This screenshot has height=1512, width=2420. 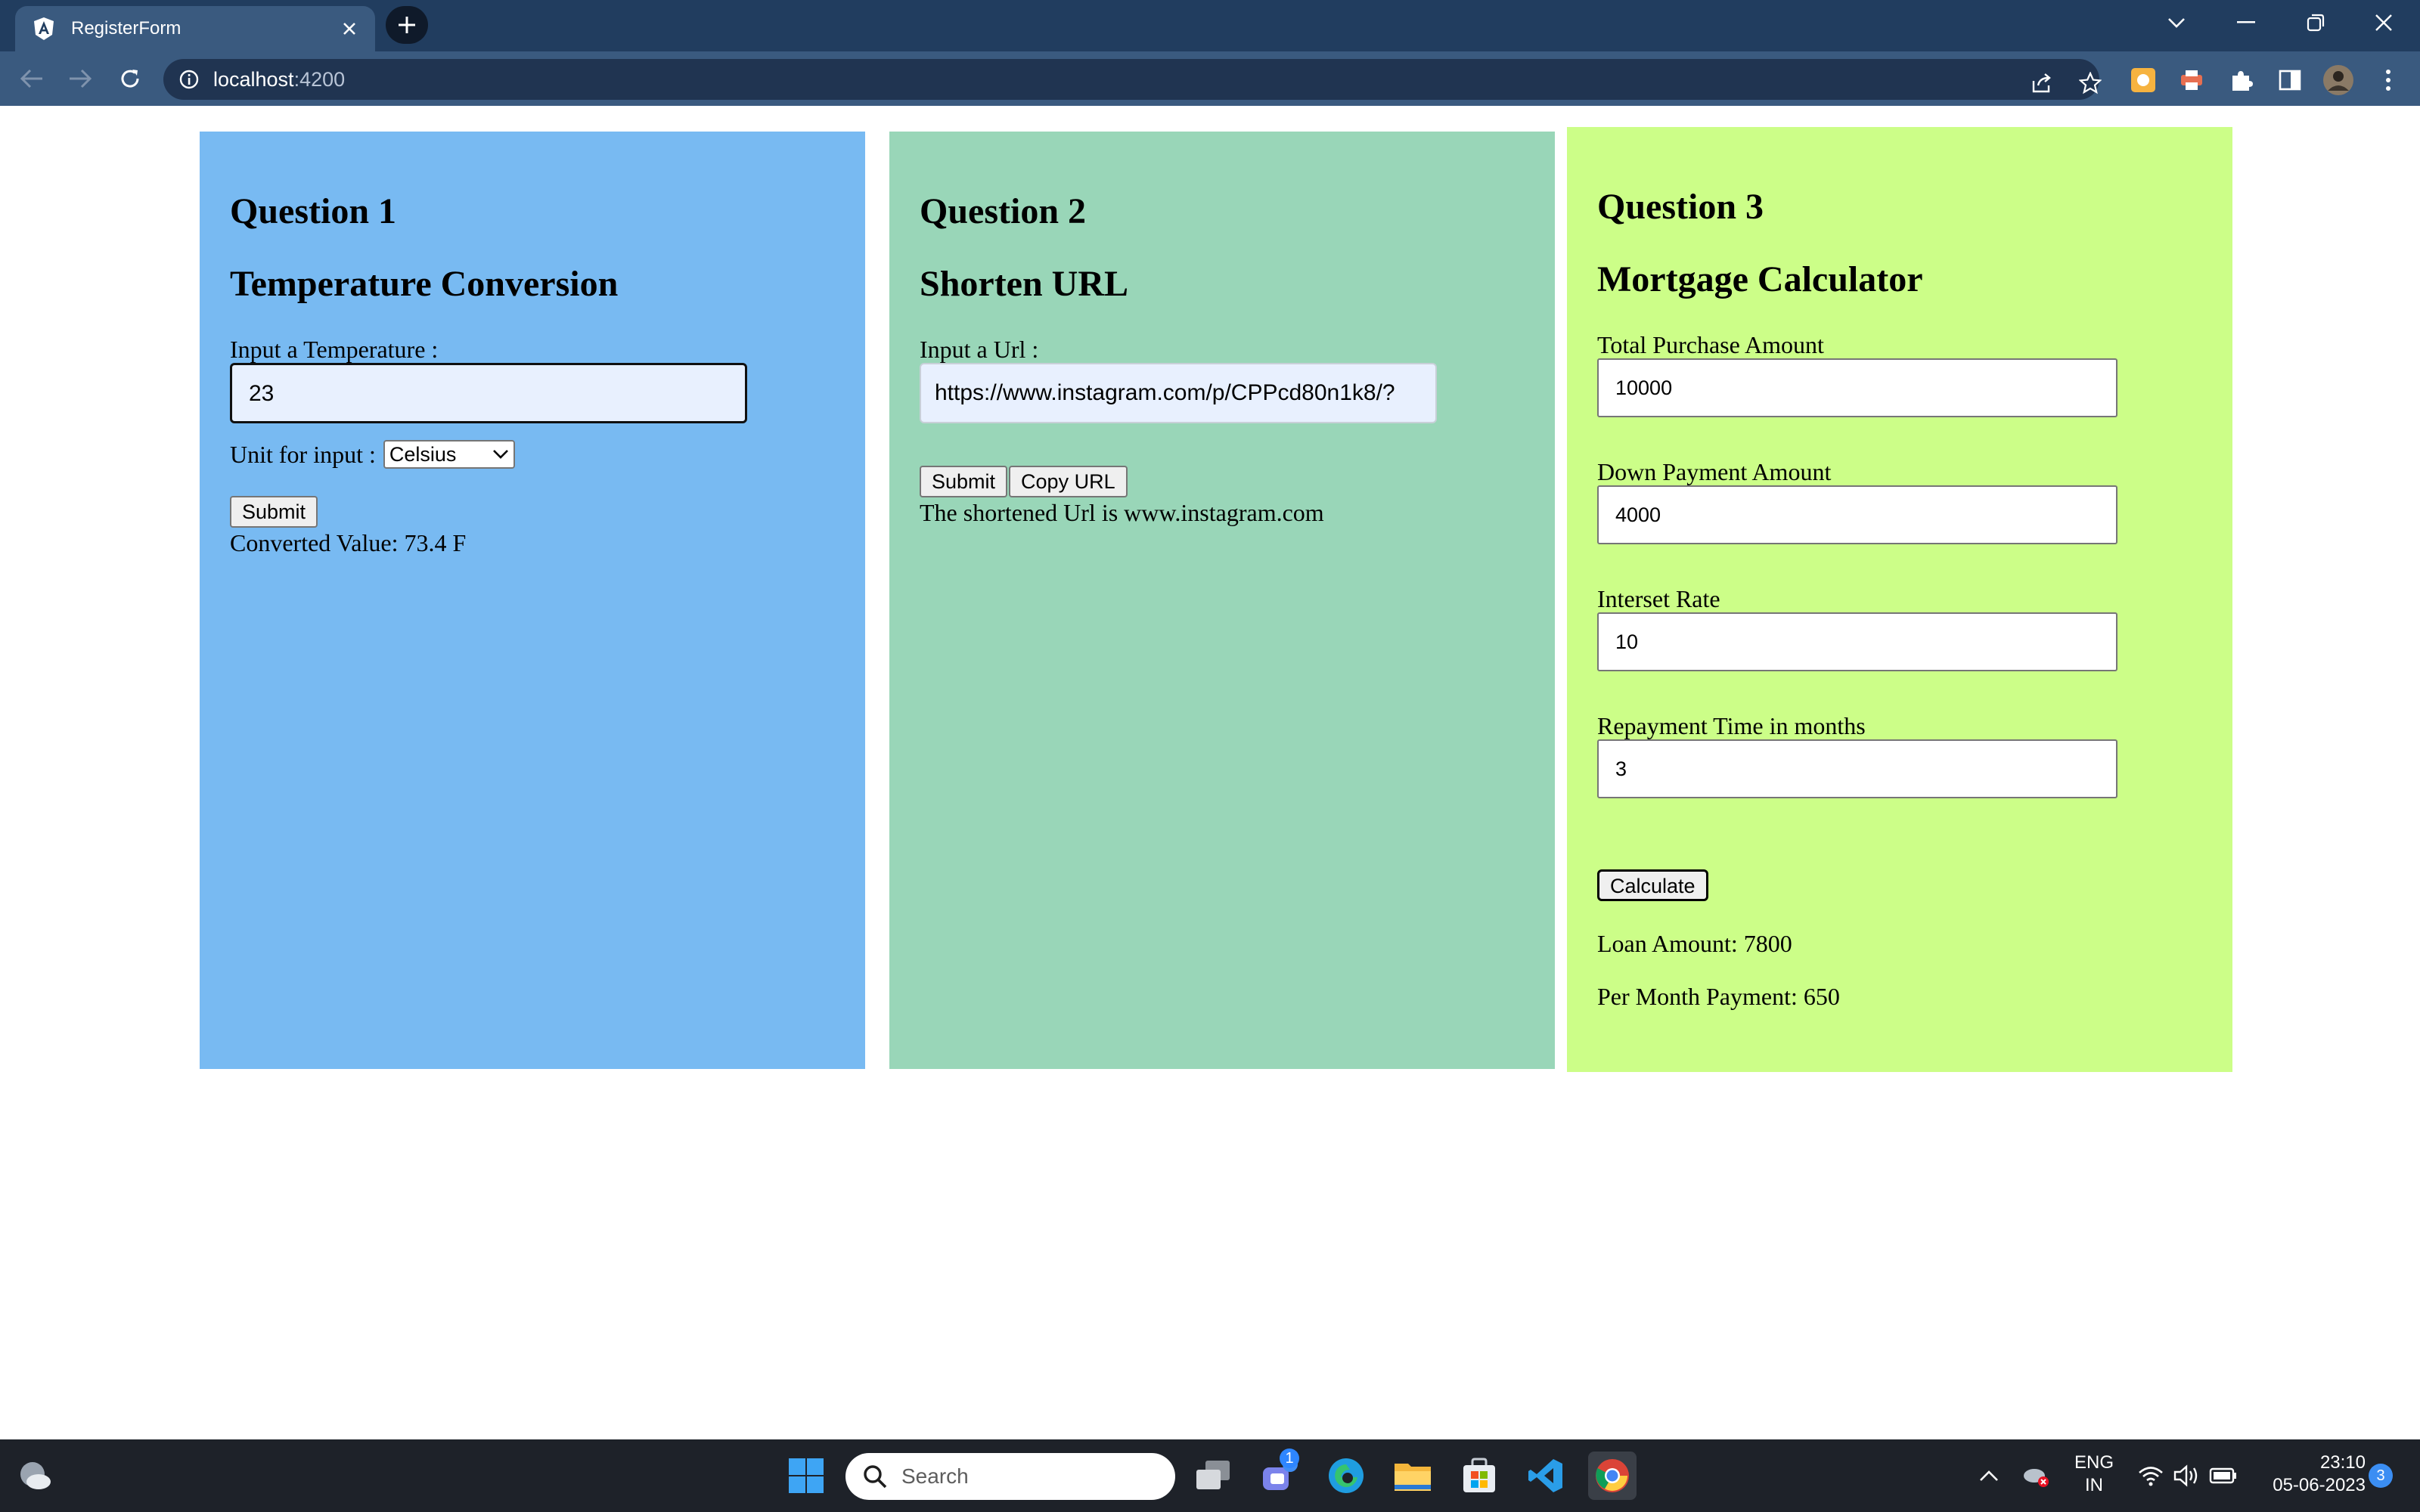 What do you see at coordinates (1718, 996) in the screenshot?
I see `per-month-payment-text: Per Month Payment: 650` at bounding box center [1718, 996].